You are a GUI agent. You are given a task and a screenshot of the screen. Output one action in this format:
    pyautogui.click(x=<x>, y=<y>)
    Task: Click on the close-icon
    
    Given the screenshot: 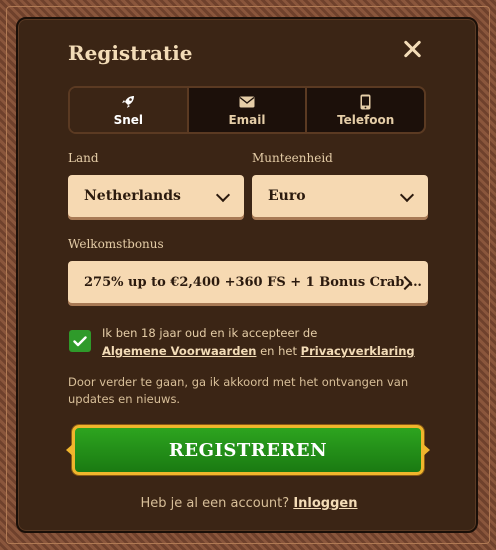 What is the action you would take?
    pyautogui.click(x=412, y=49)
    